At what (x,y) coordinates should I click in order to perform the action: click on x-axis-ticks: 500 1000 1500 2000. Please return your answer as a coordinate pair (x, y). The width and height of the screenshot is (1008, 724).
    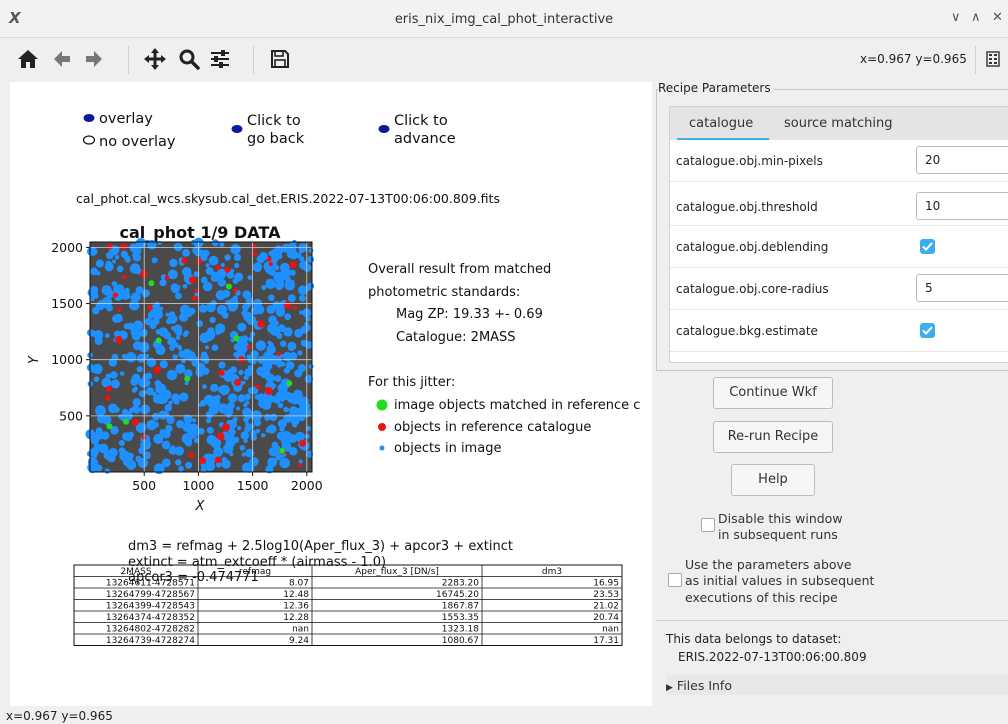
    Looking at the image, I should click on (227, 482).